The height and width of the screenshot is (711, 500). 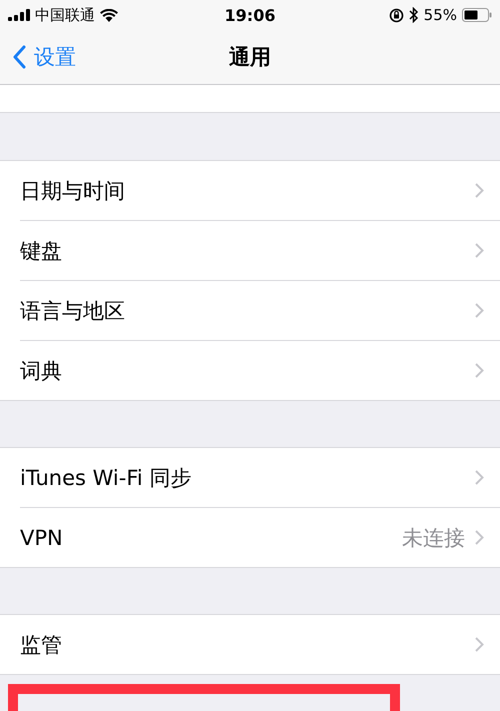 I want to click on signal-icon, so click(x=19, y=15).